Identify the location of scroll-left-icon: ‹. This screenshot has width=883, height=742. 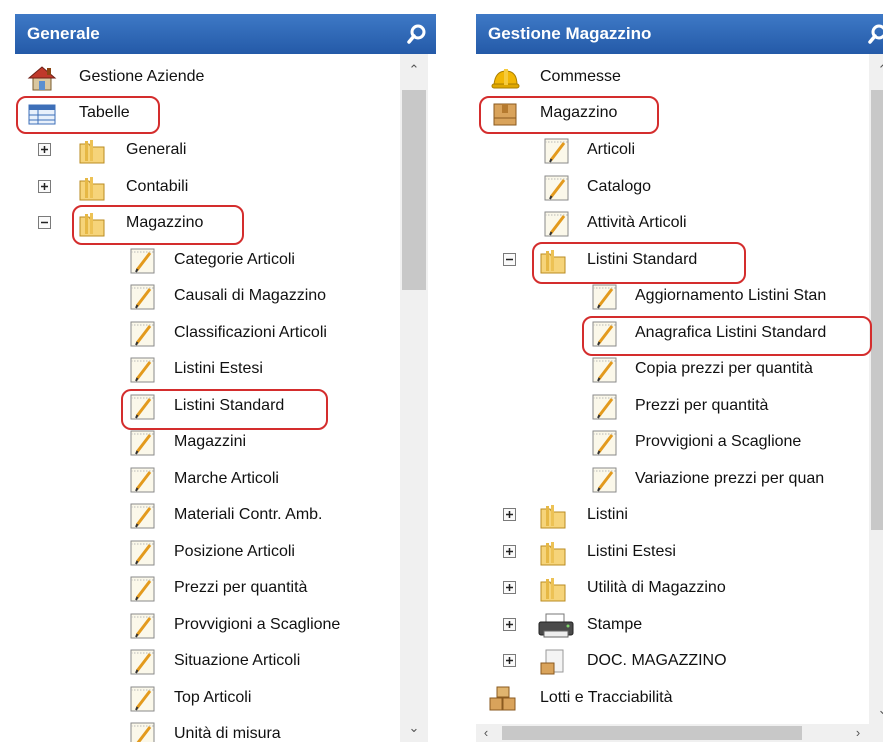
(486, 733).